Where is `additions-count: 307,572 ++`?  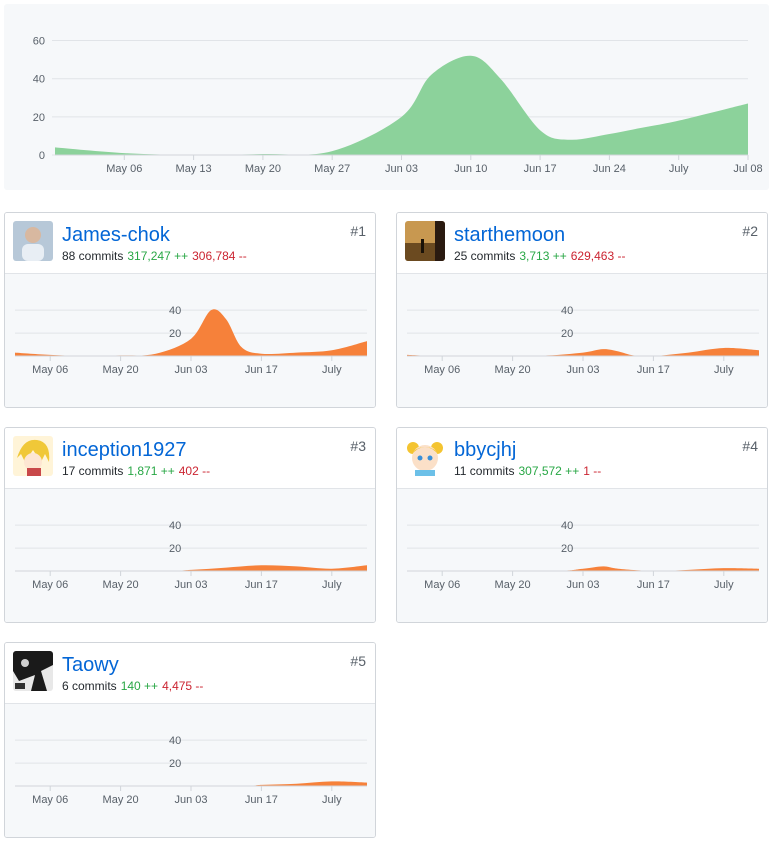
additions-count: 307,572 ++ is located at coordinates (549, 471).